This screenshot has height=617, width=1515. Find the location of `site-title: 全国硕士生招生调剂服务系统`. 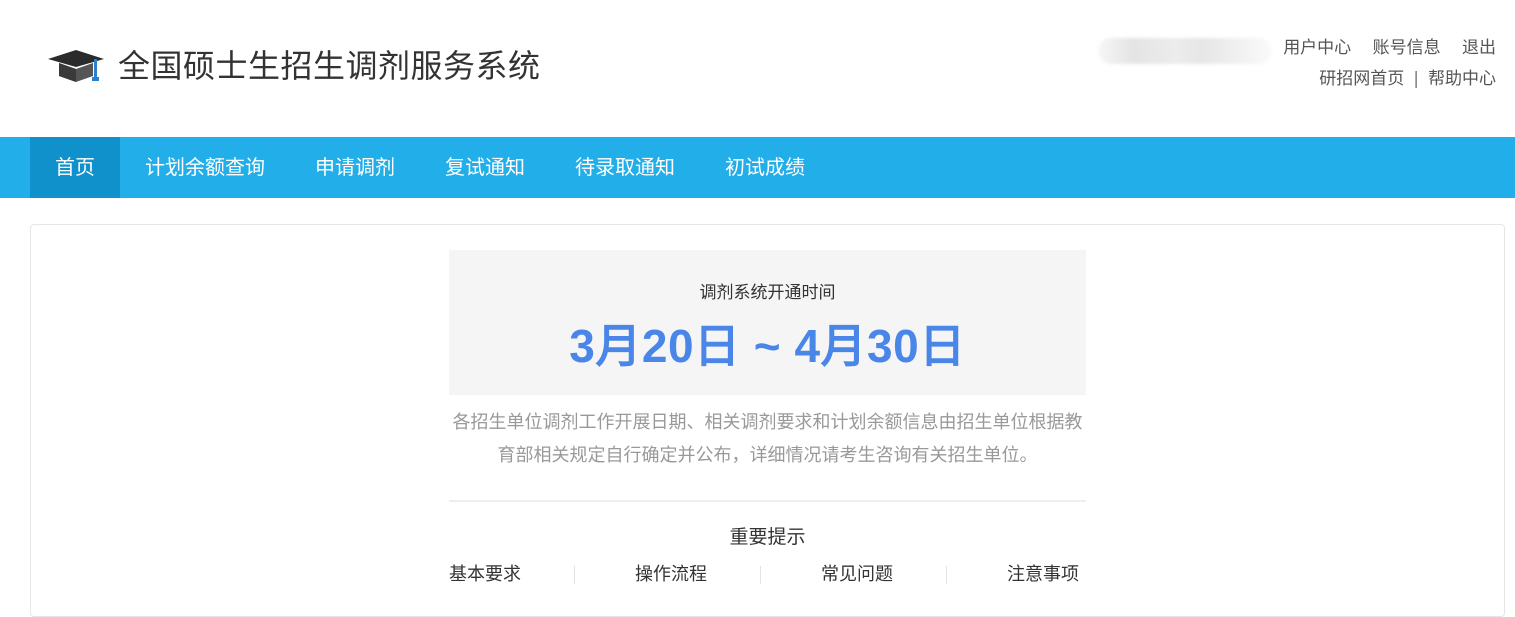

site-title: 全国硕士生招生调剂服务系统 is located at coordinates (329, 66).